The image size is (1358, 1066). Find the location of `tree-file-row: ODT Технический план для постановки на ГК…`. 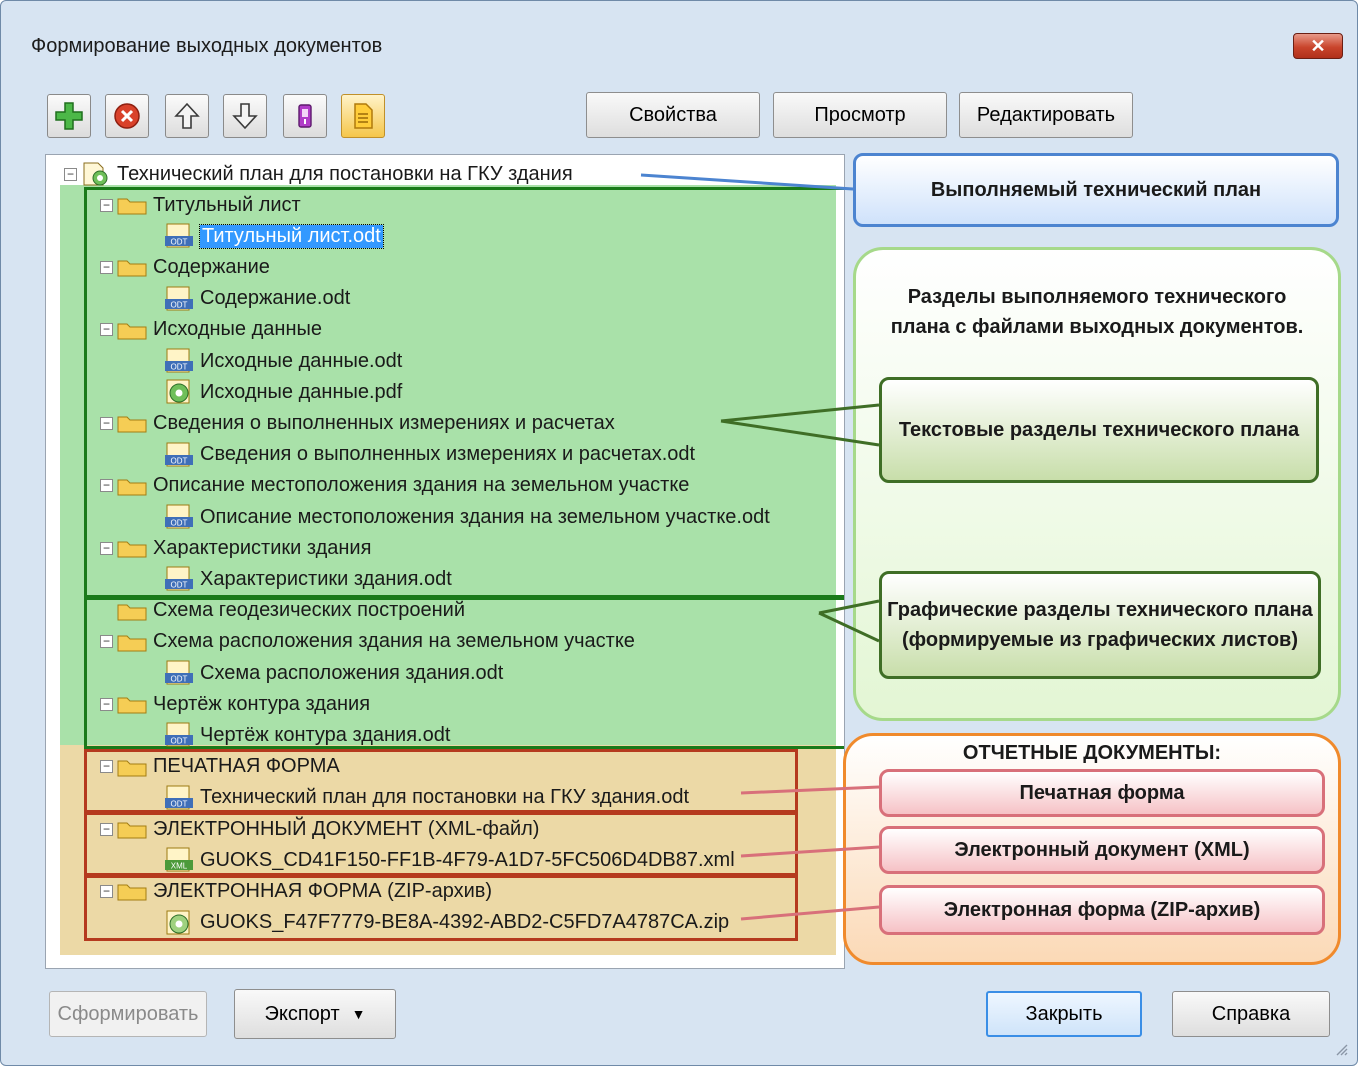

tree-file-row: ODT Технический план для постановки на ГК… is located at coordinates (426, 798).